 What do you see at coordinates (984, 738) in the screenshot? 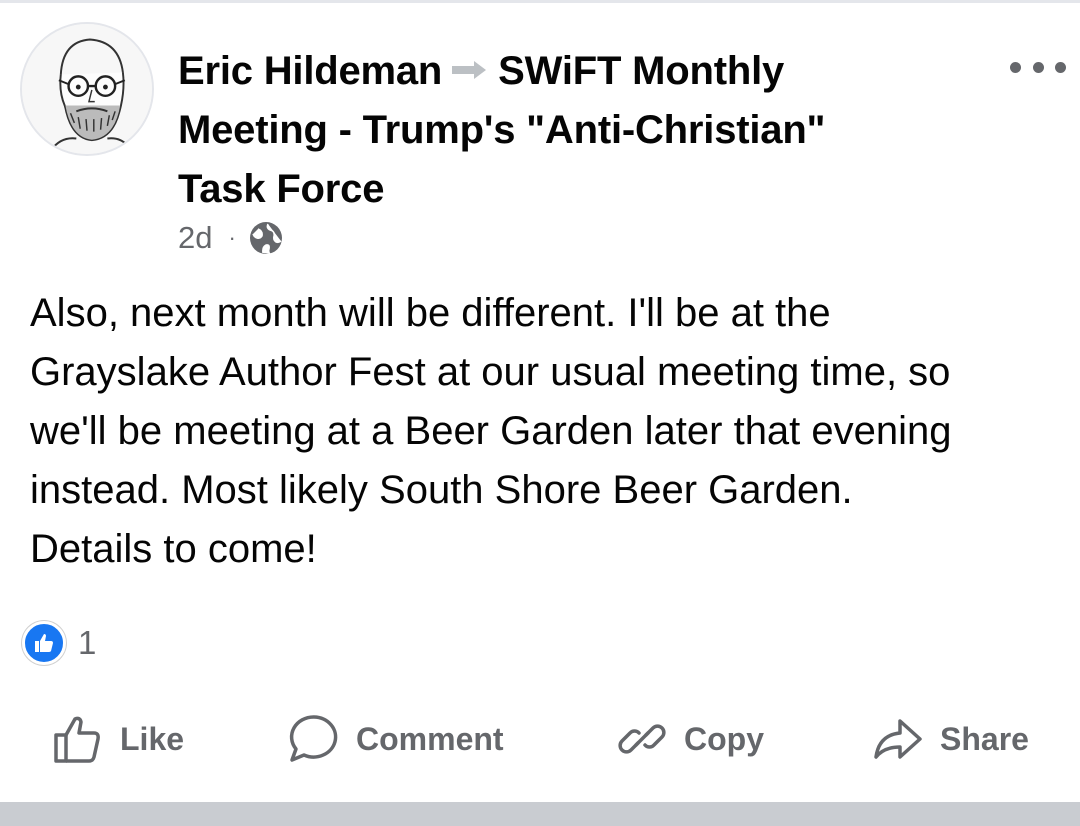
I see `share-label: Share` at bounding box center [984, 738].